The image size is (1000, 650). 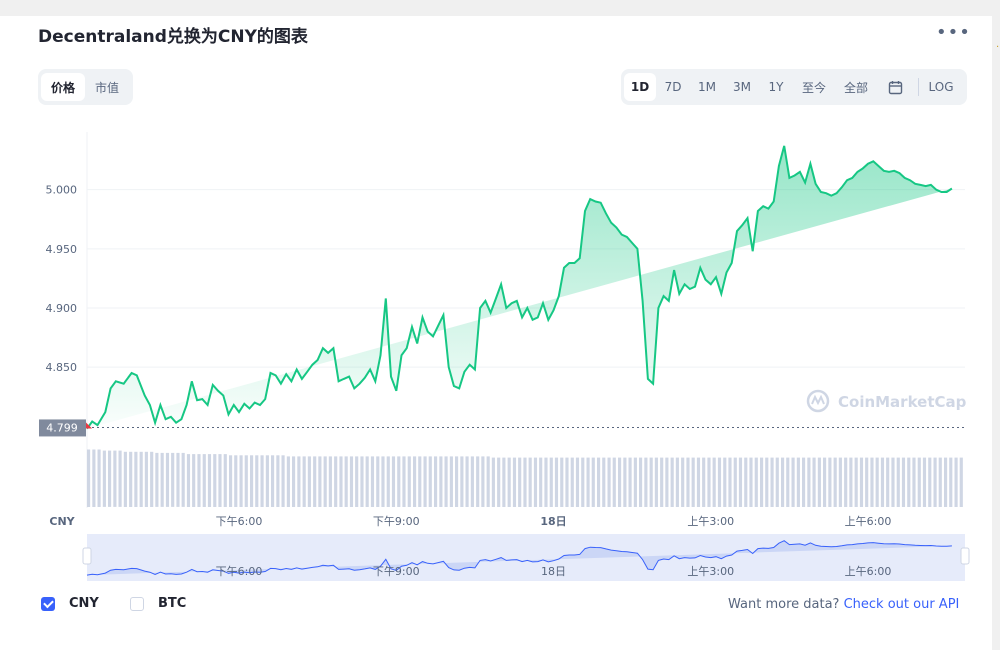 What do you see at coordinates (396, 571) in the screenshot?
I see `navigator-tick-label: 下午9:00` at bounding box center [396, 571].